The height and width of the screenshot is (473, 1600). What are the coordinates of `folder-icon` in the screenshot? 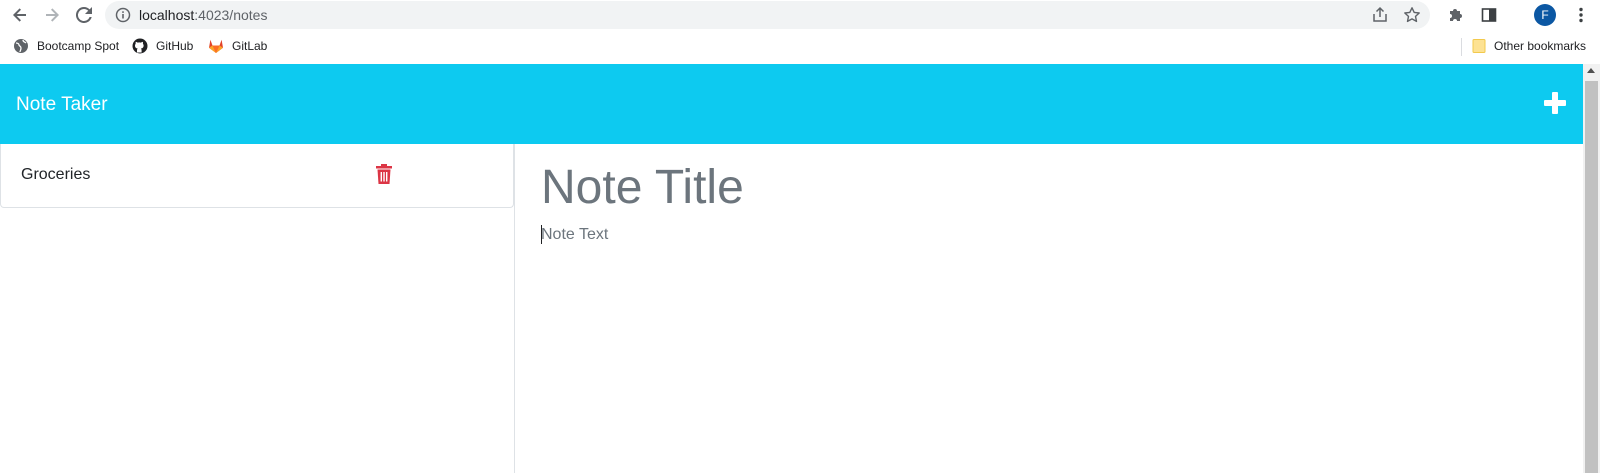 It's located at (1479, 46).